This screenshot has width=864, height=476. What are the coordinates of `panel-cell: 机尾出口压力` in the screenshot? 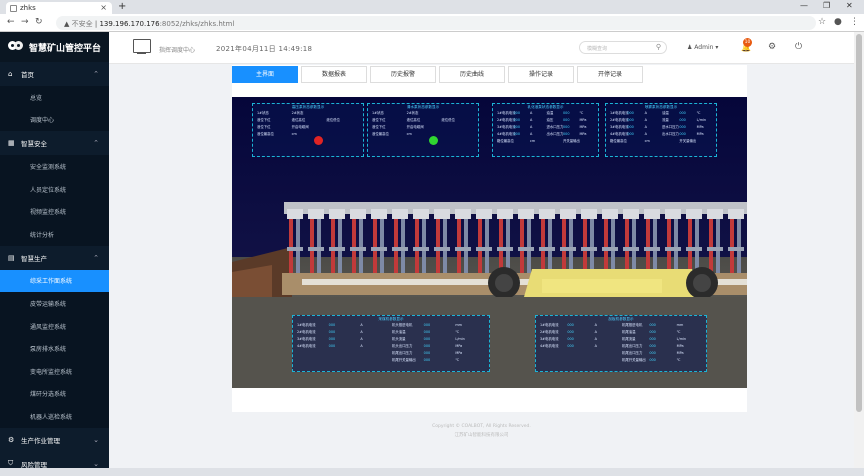 It's located at (402, 353).